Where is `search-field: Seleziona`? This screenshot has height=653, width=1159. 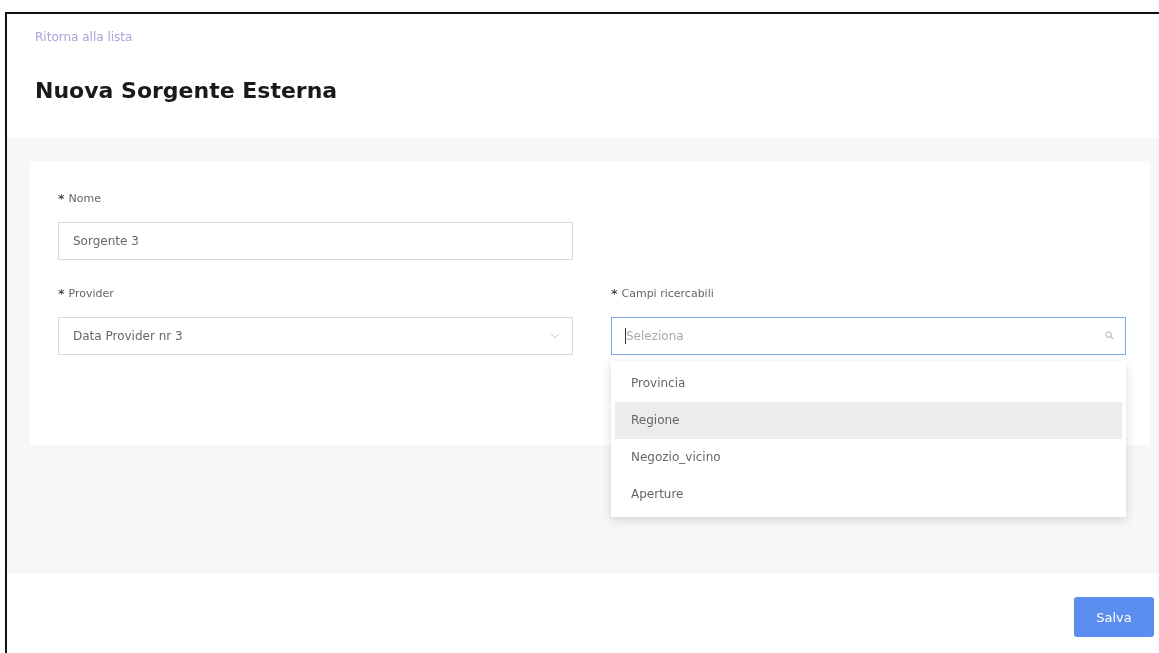 search-field: Seleziona is located at coordinates (868, 336).